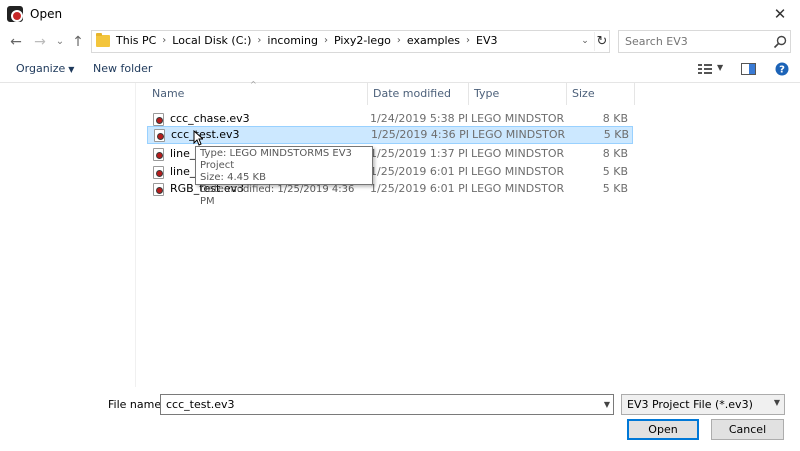  What do you see at coordinates (706, 69) in the screenshot?
I see `view-options-icon` at bounding box center [706, 69].